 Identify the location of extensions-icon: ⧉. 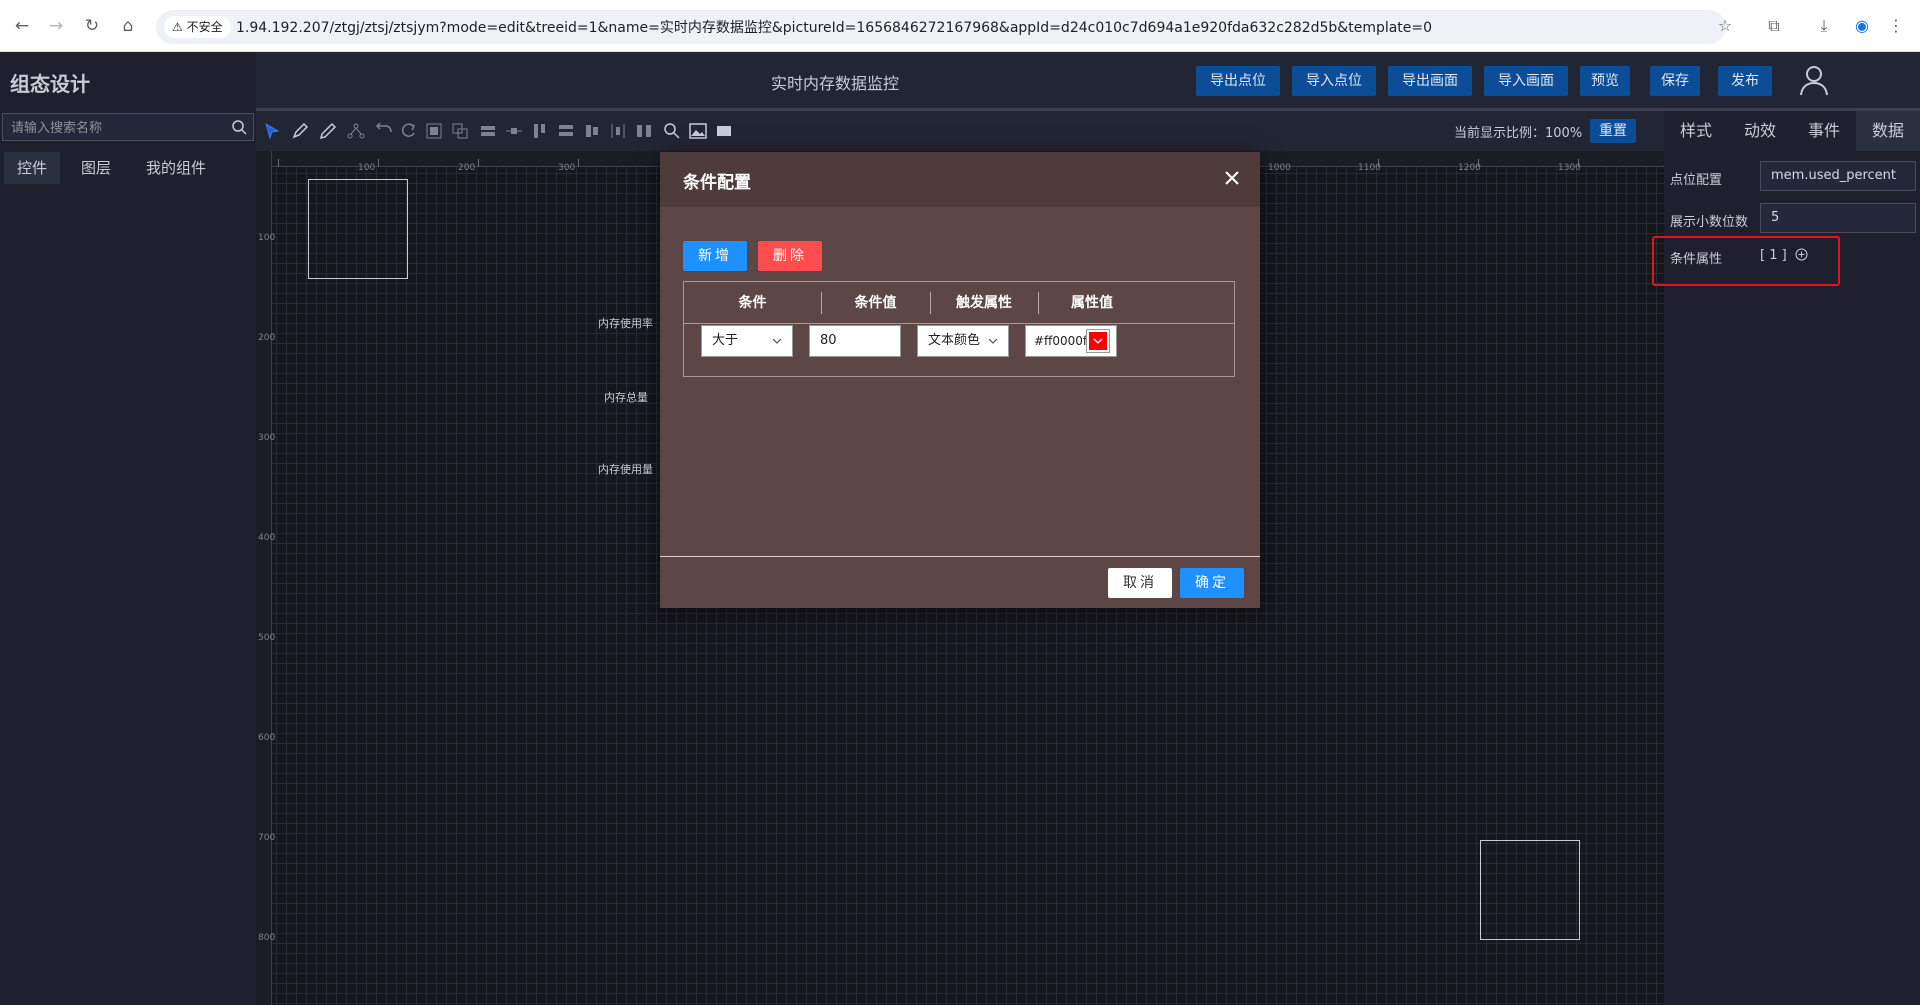
(1774, 26).